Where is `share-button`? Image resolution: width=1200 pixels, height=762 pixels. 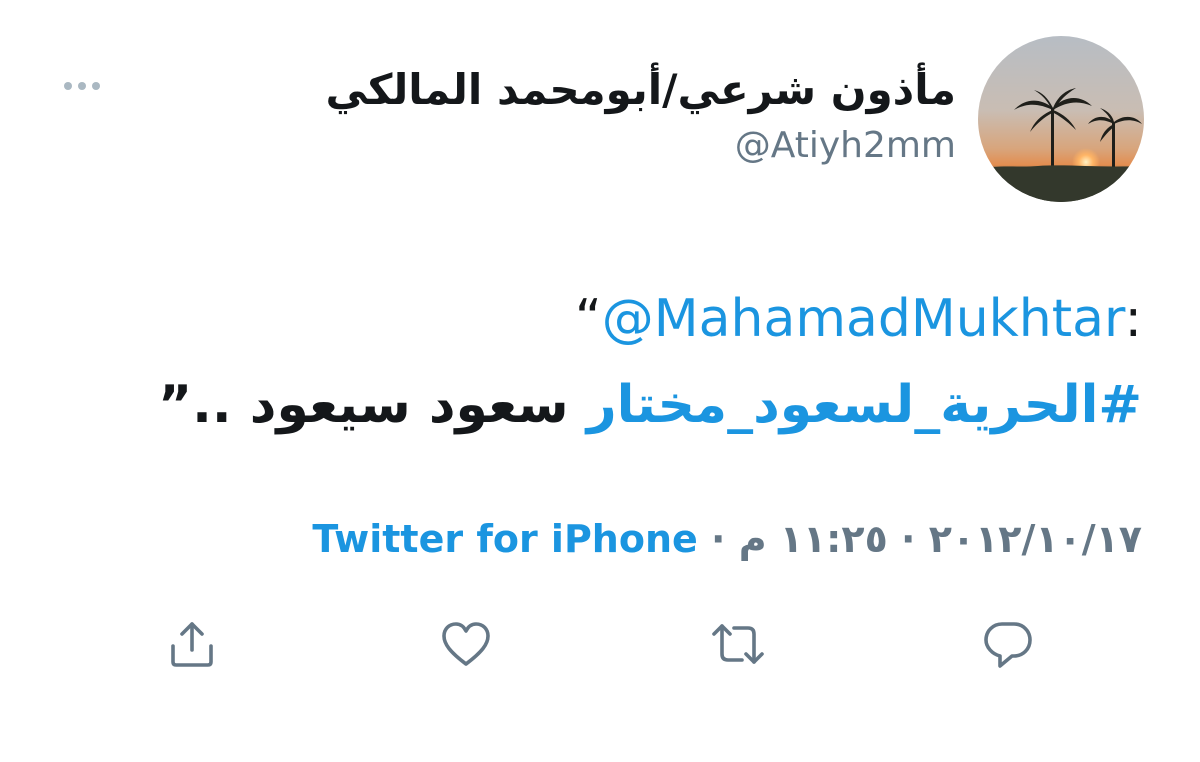 share-button is located at coordinates (192, 644).